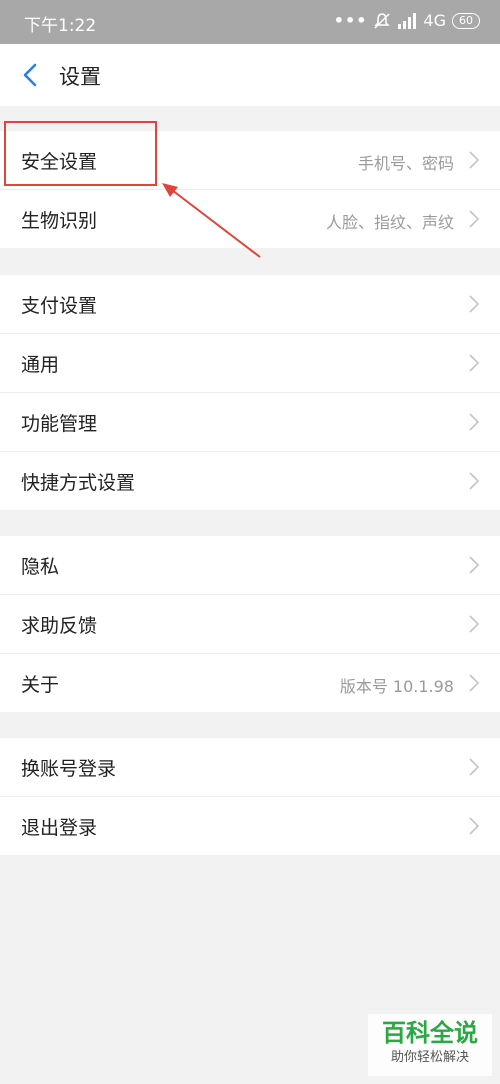 The width and height of the screenshot is (500, 1084). What do you see at coordinates (31, 75) in the screenshot?
I see `back-icon` at bounding box center [31, 75].